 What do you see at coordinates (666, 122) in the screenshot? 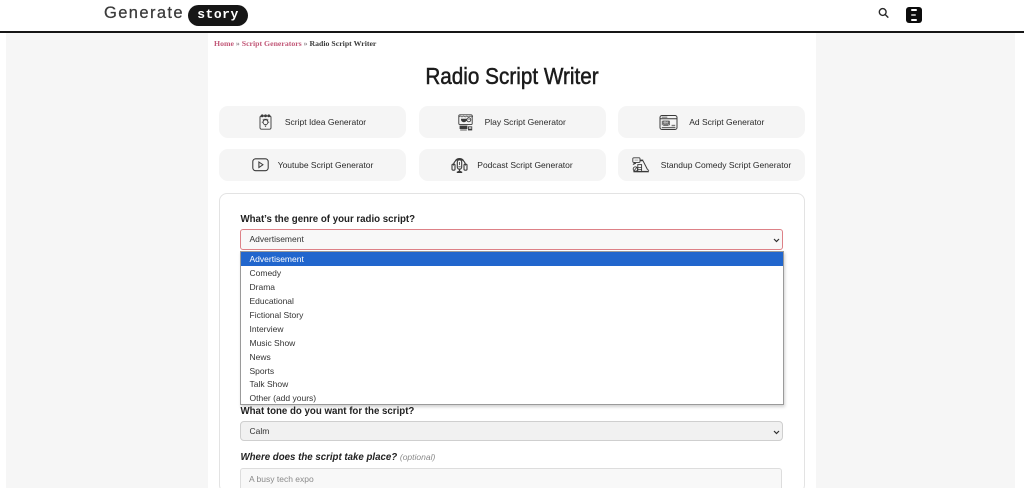
I see `svg-text: AD` at bounding box center [666, 122].